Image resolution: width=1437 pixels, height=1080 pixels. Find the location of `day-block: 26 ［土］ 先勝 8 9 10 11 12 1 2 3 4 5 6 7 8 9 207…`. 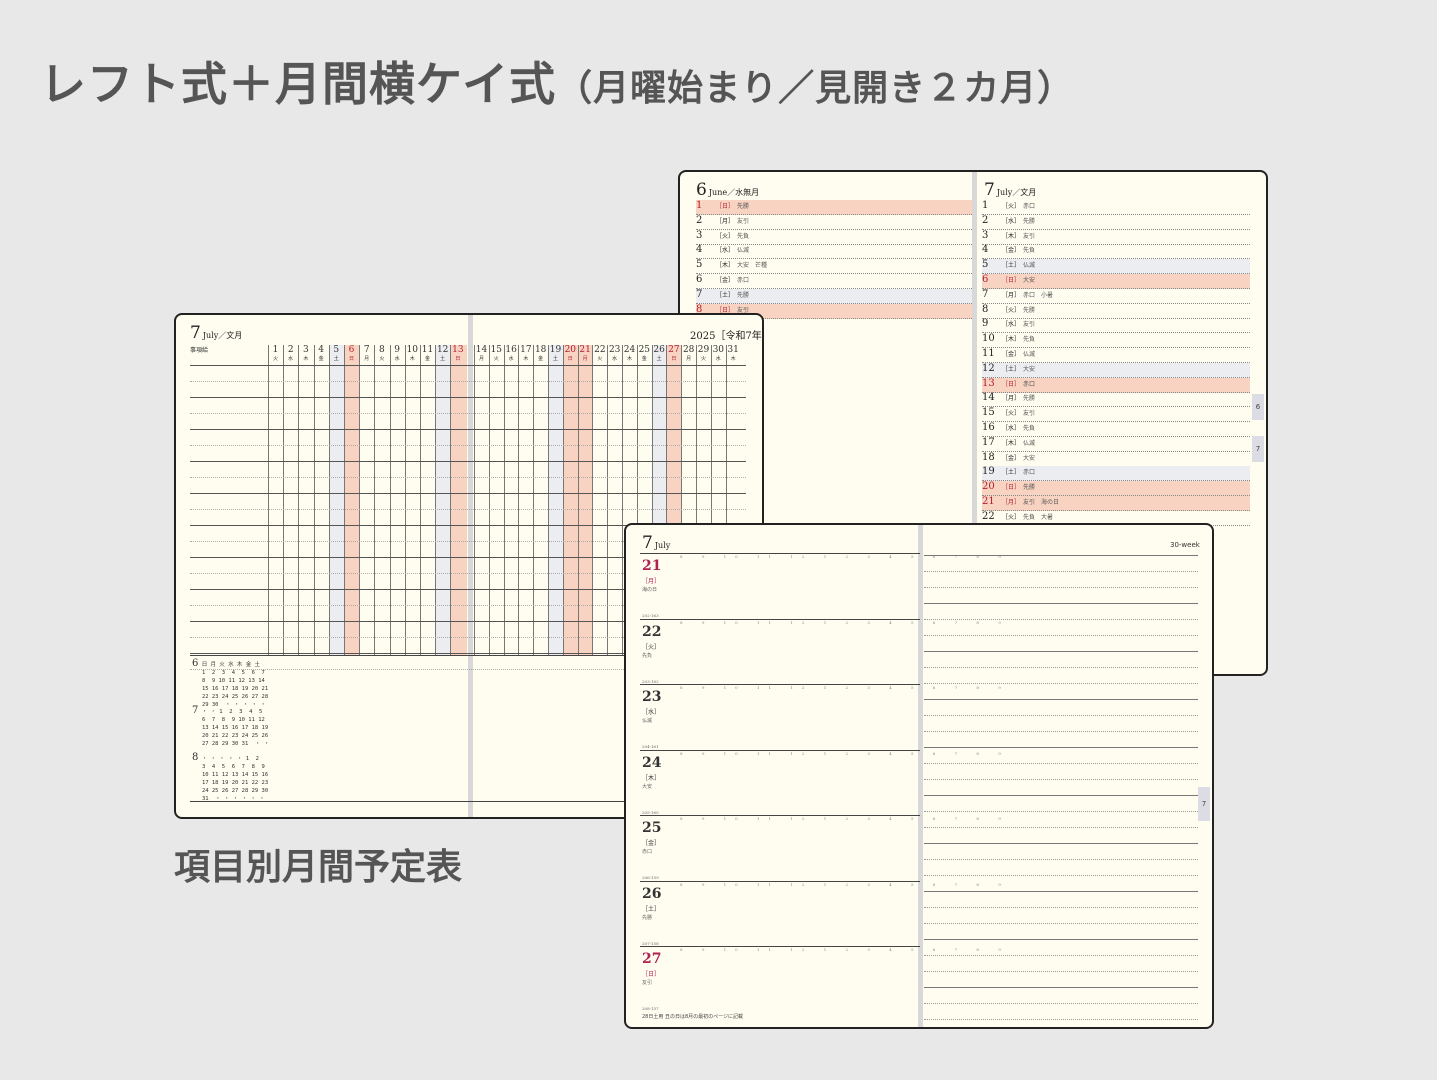

day-block: 26 ［土］ 先勝 8 9 10 11 12 1 2 3 4 5 6 7 8 9 207… is located at coordinates (820, 914).